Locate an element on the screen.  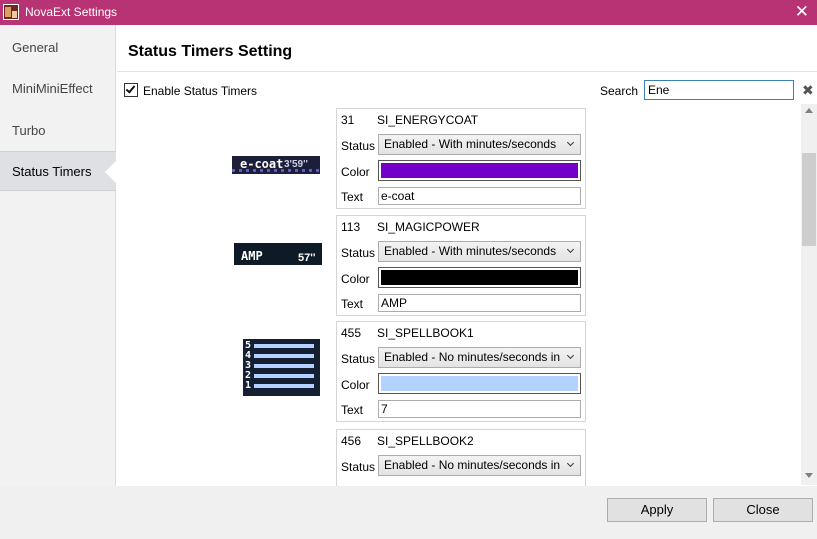
timer-name: SI_SPELLBOOK2 is located at coordinates (425, 441).